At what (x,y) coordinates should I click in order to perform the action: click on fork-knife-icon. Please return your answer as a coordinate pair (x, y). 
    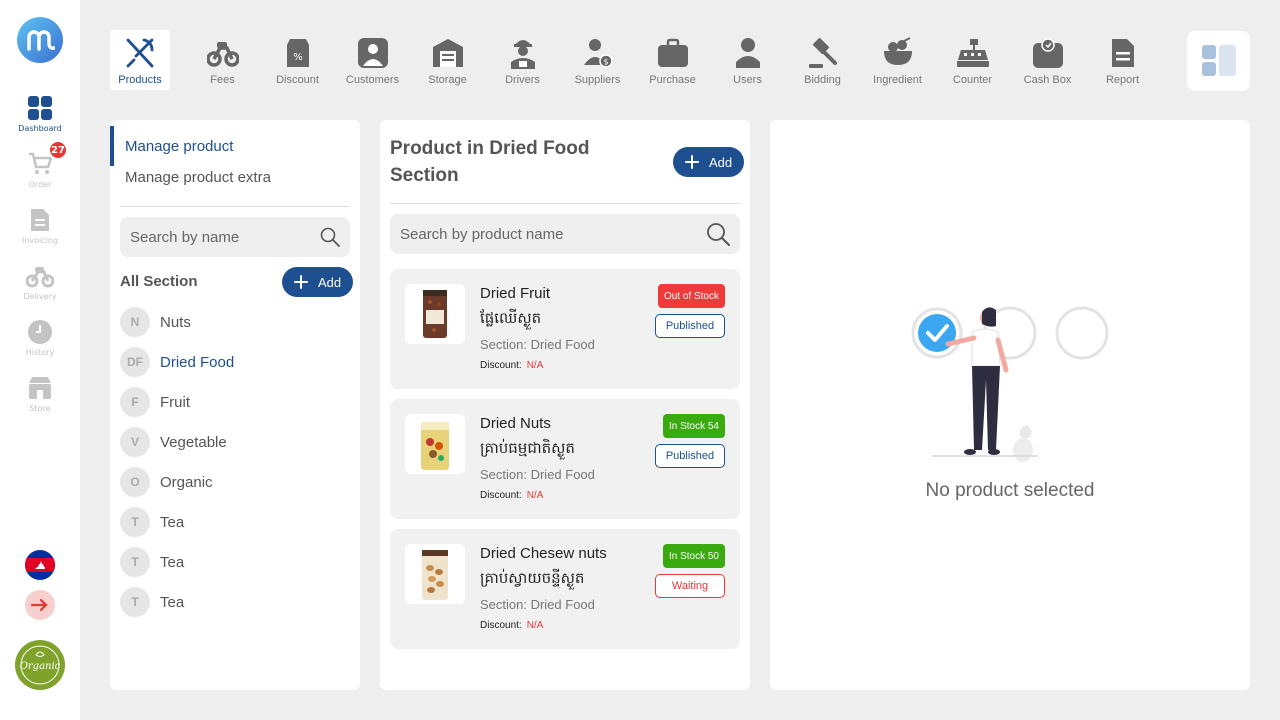
    Looking at the image, I should click on (140, 53).